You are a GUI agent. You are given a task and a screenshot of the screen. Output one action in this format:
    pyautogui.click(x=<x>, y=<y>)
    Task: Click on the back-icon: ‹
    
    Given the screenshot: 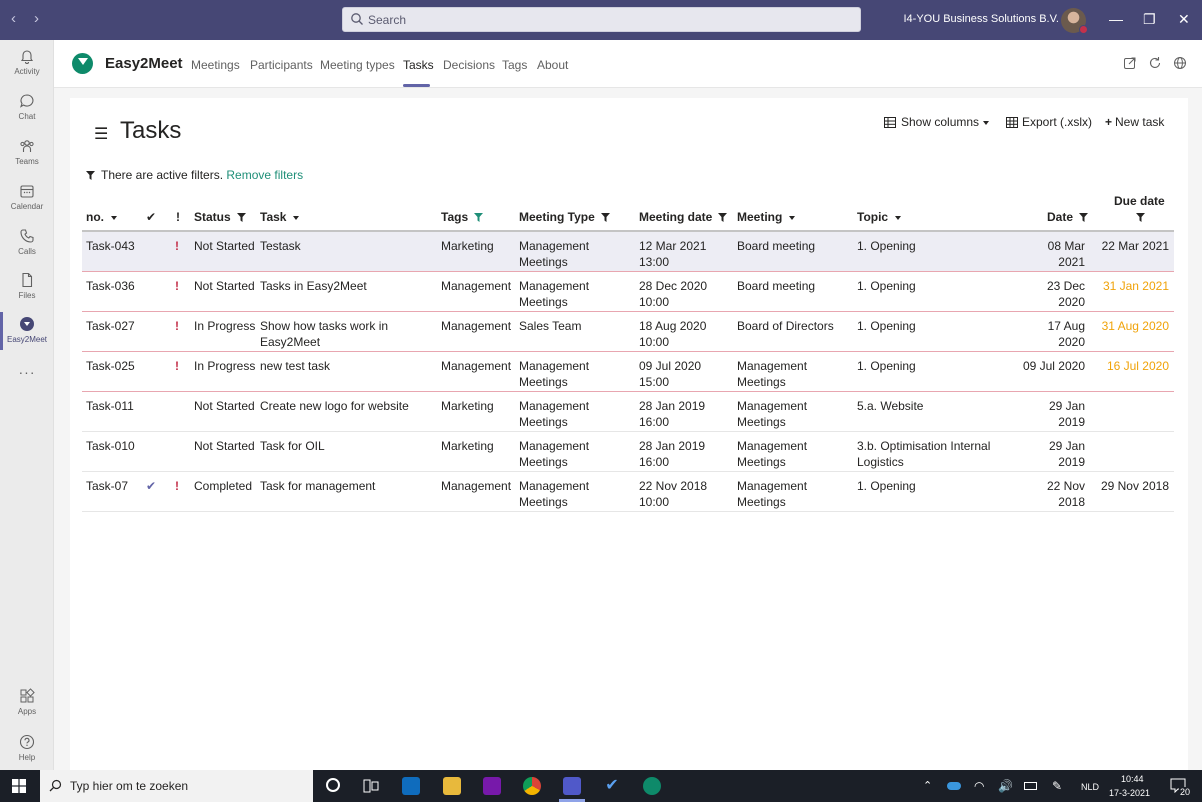 What is the action you would take?
    pyautogui.click(x=13, y=19)
    